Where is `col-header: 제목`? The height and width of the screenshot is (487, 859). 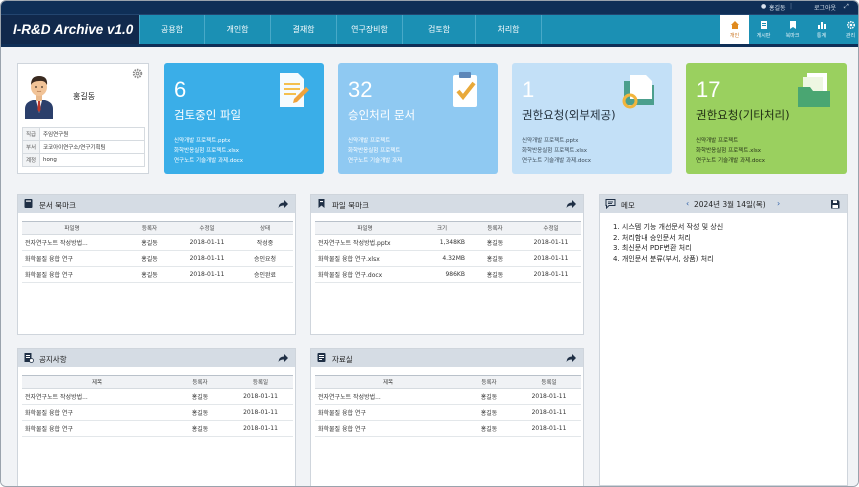
col-header: 제목 is located at coordinates (388, 382).